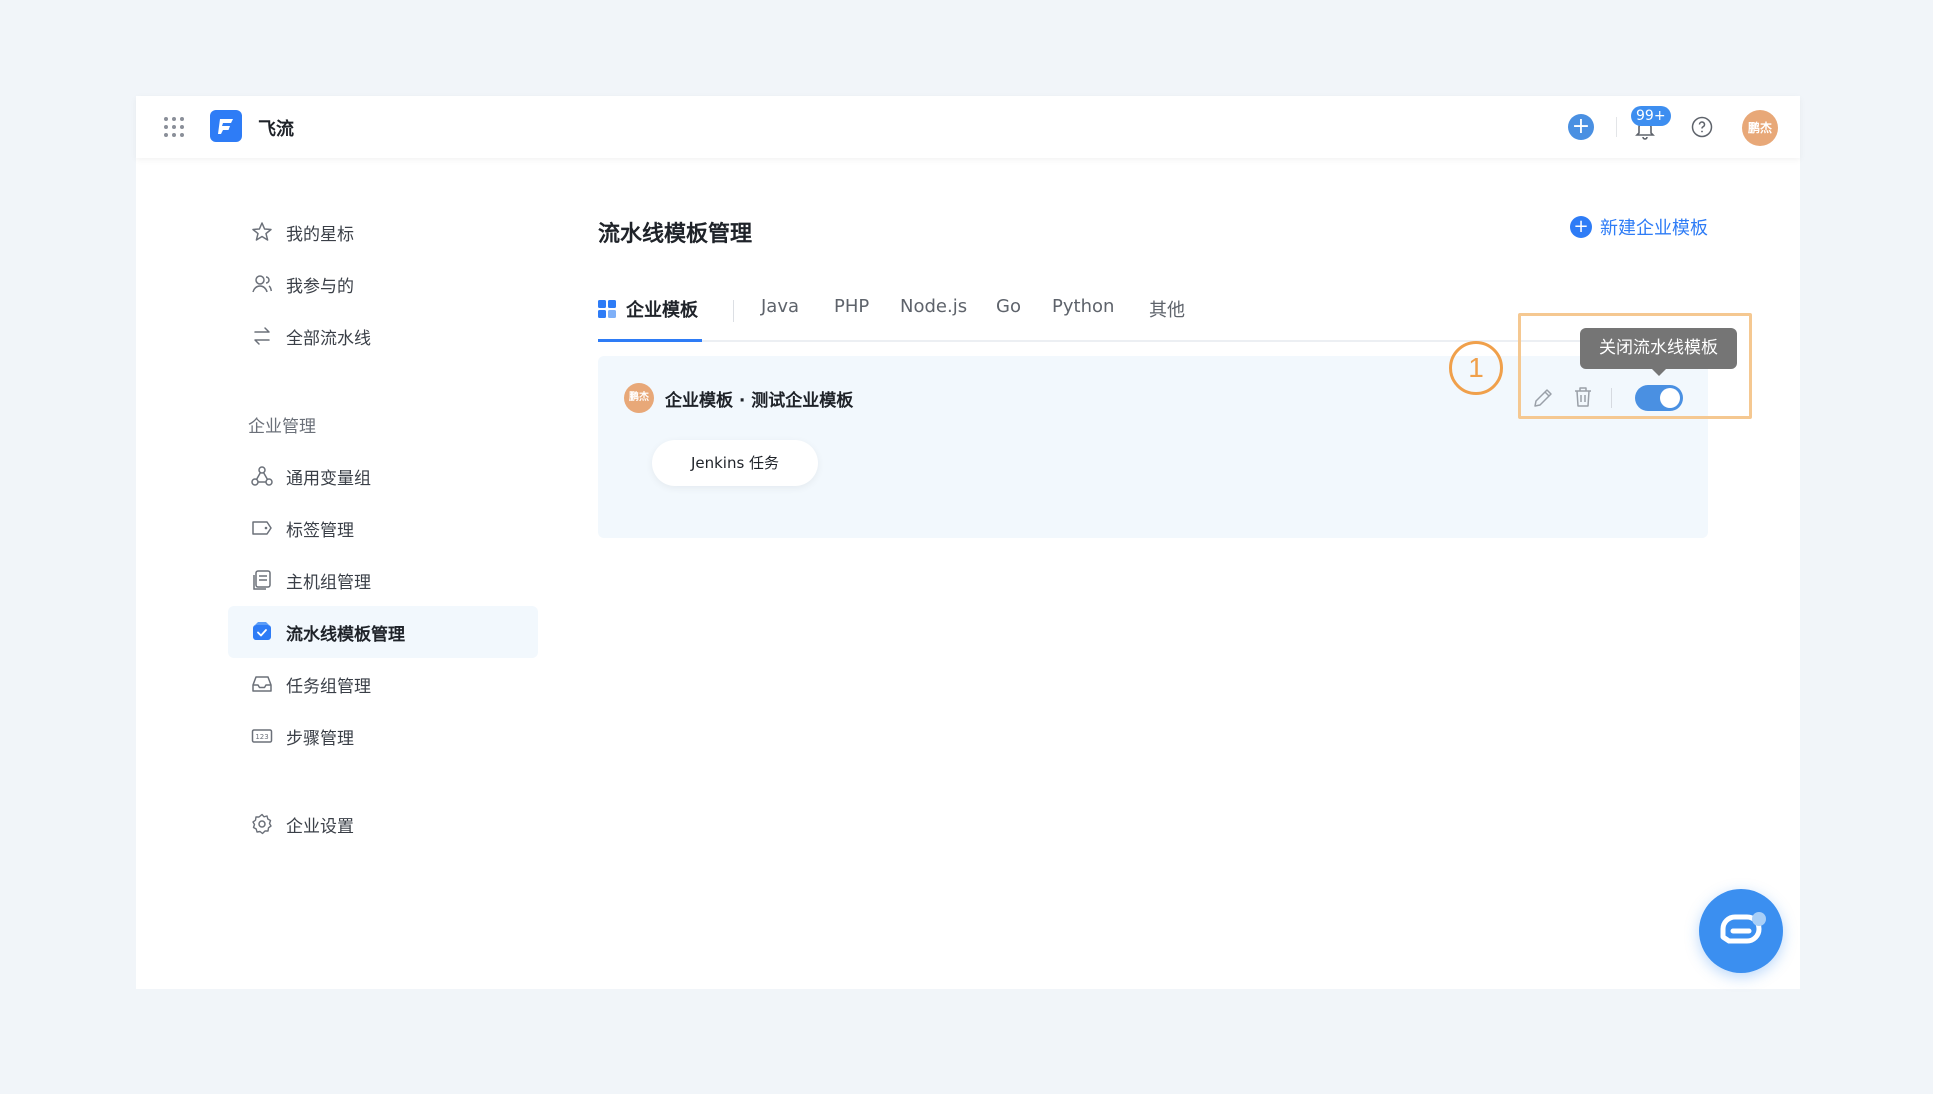 This screenshot has height=1094, width=1933. I want to click on nodes-icon, so click(262, 476).